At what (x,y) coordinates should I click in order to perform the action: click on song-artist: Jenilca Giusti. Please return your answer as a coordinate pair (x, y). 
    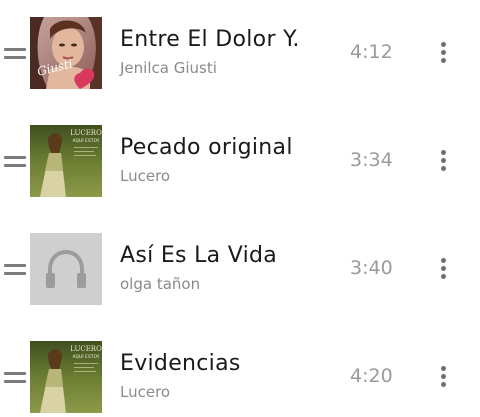
    Looking at the image, I should click on (168, 68).